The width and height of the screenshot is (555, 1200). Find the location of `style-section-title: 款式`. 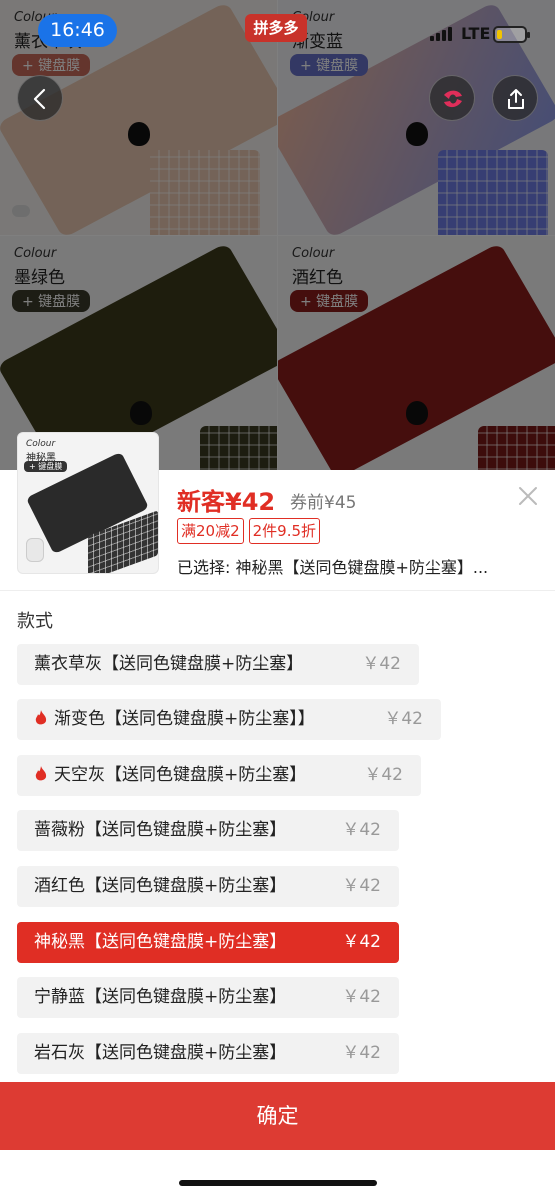

style-section-title: 款式 is located at coordinates (35, 621).